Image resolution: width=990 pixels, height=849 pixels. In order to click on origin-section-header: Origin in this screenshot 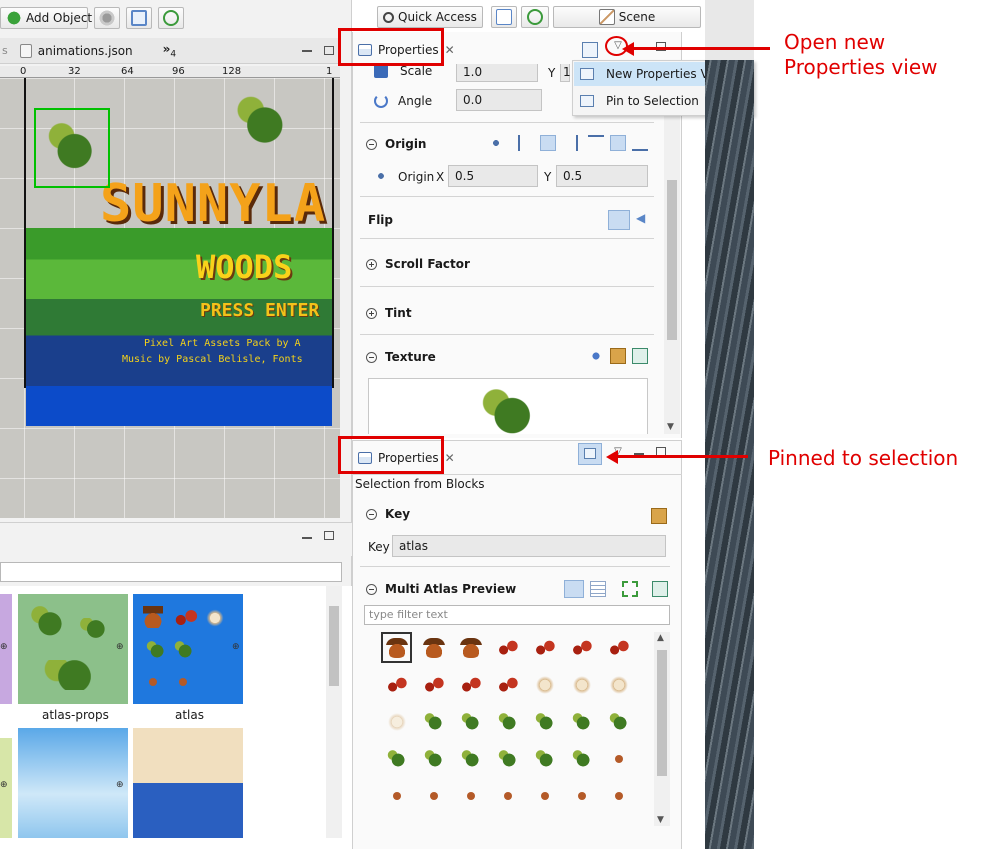, I will do `click(396, 144)`.